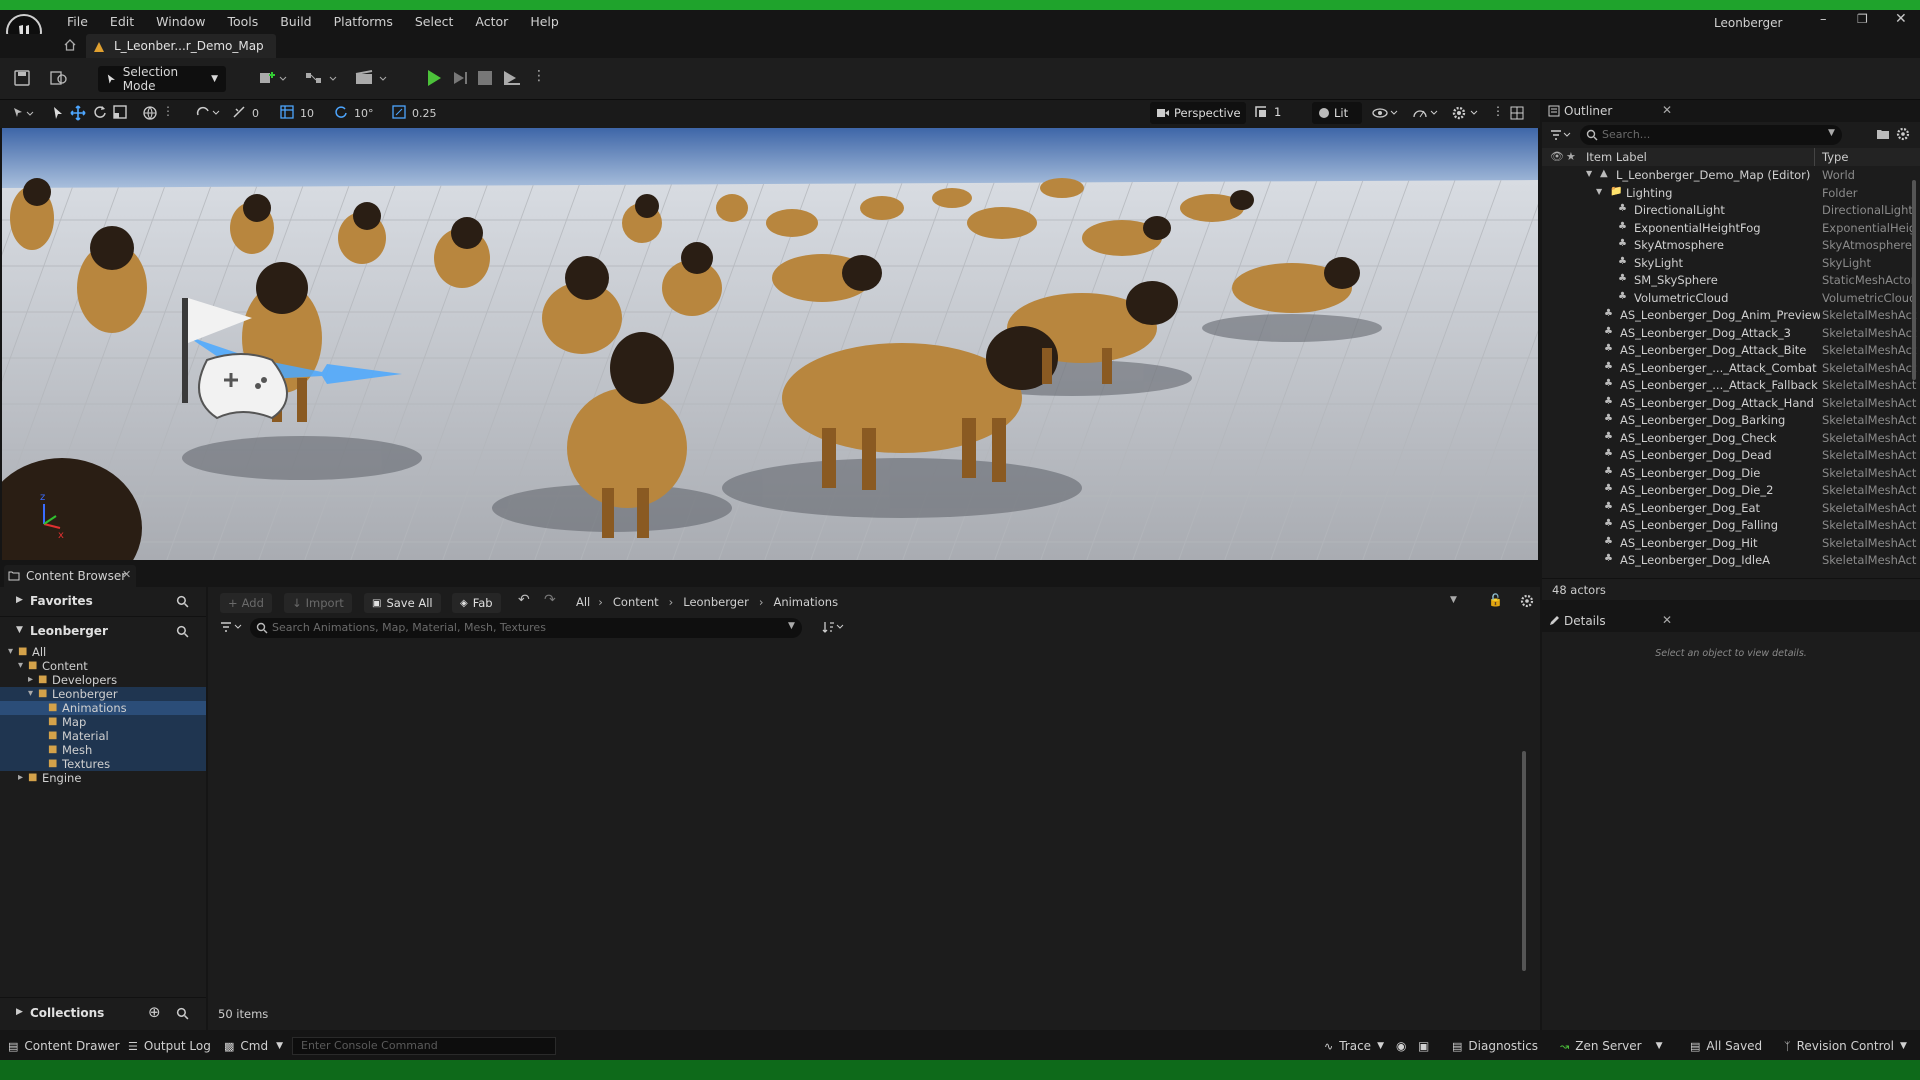 The image size is (1920, 1080). What do you see at coordinates (103, 694) in the screenshot?
I see `folder-tree-item: ▾ ■ Leonberger` at bounding box center [103, 694].